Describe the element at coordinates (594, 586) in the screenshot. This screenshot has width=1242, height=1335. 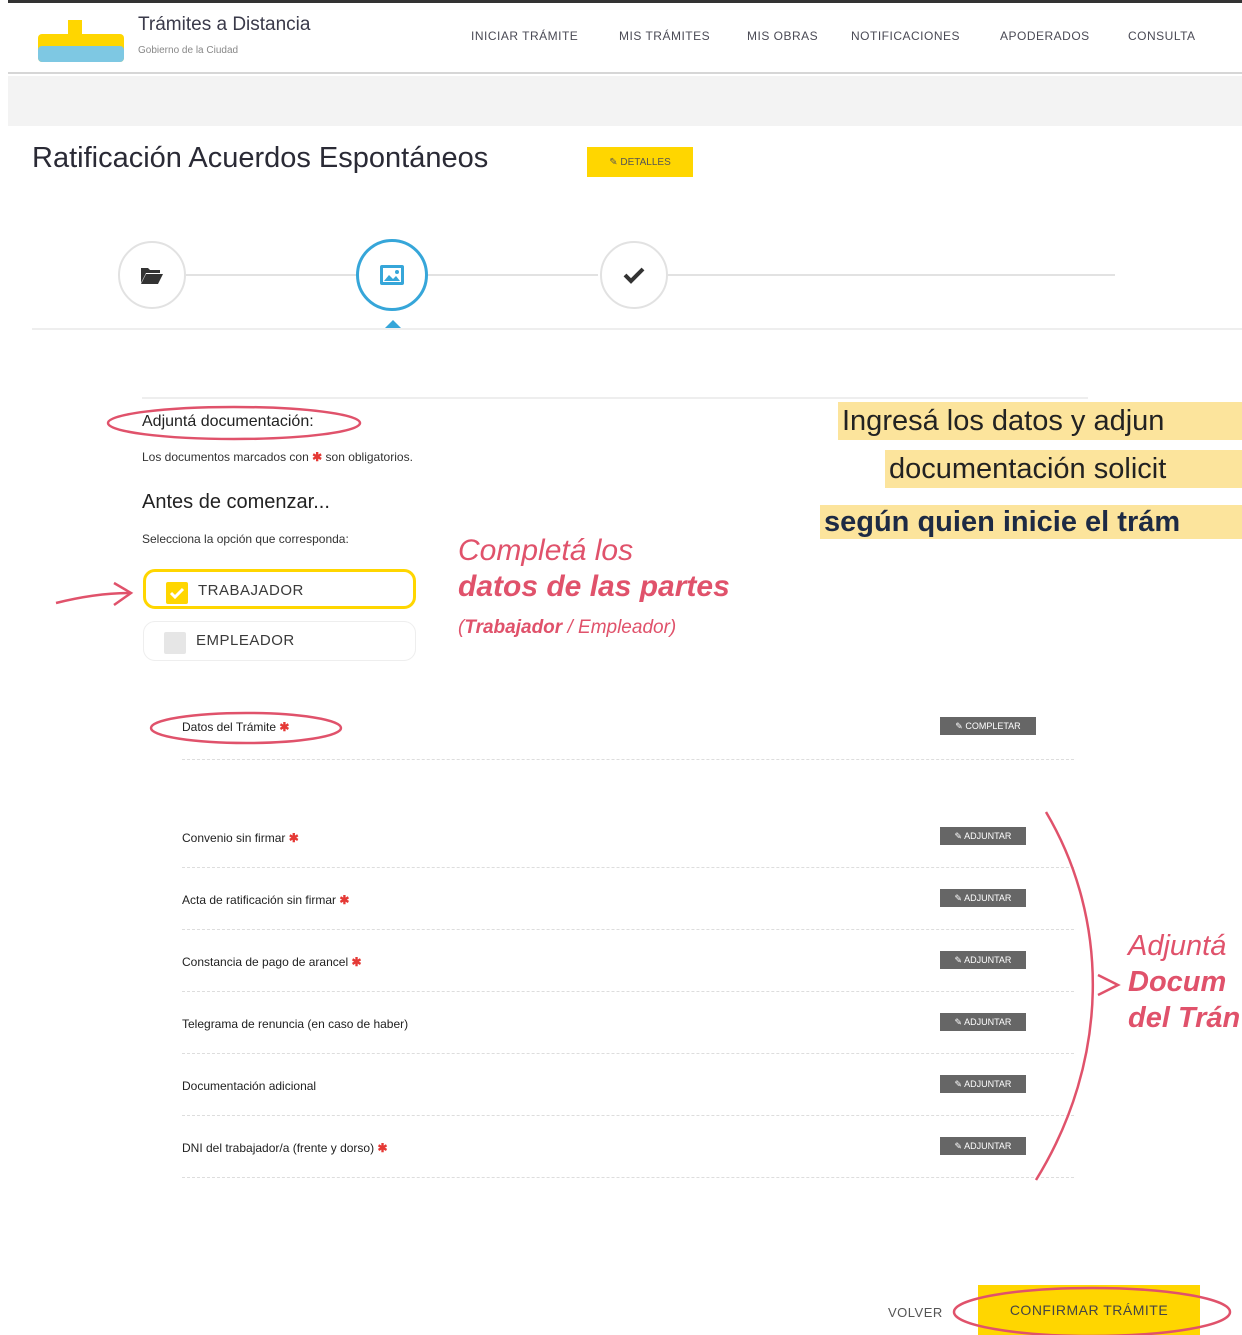
I see `parties-annotation-line2: datos de las partes` at that location.